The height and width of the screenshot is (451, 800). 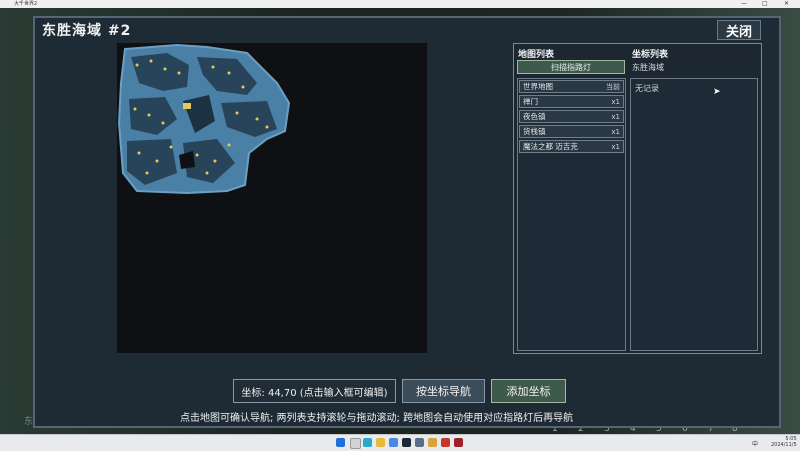 I want to click on taskbar-clock: 5:05 2024/11/5, so click(x=784, y=442).